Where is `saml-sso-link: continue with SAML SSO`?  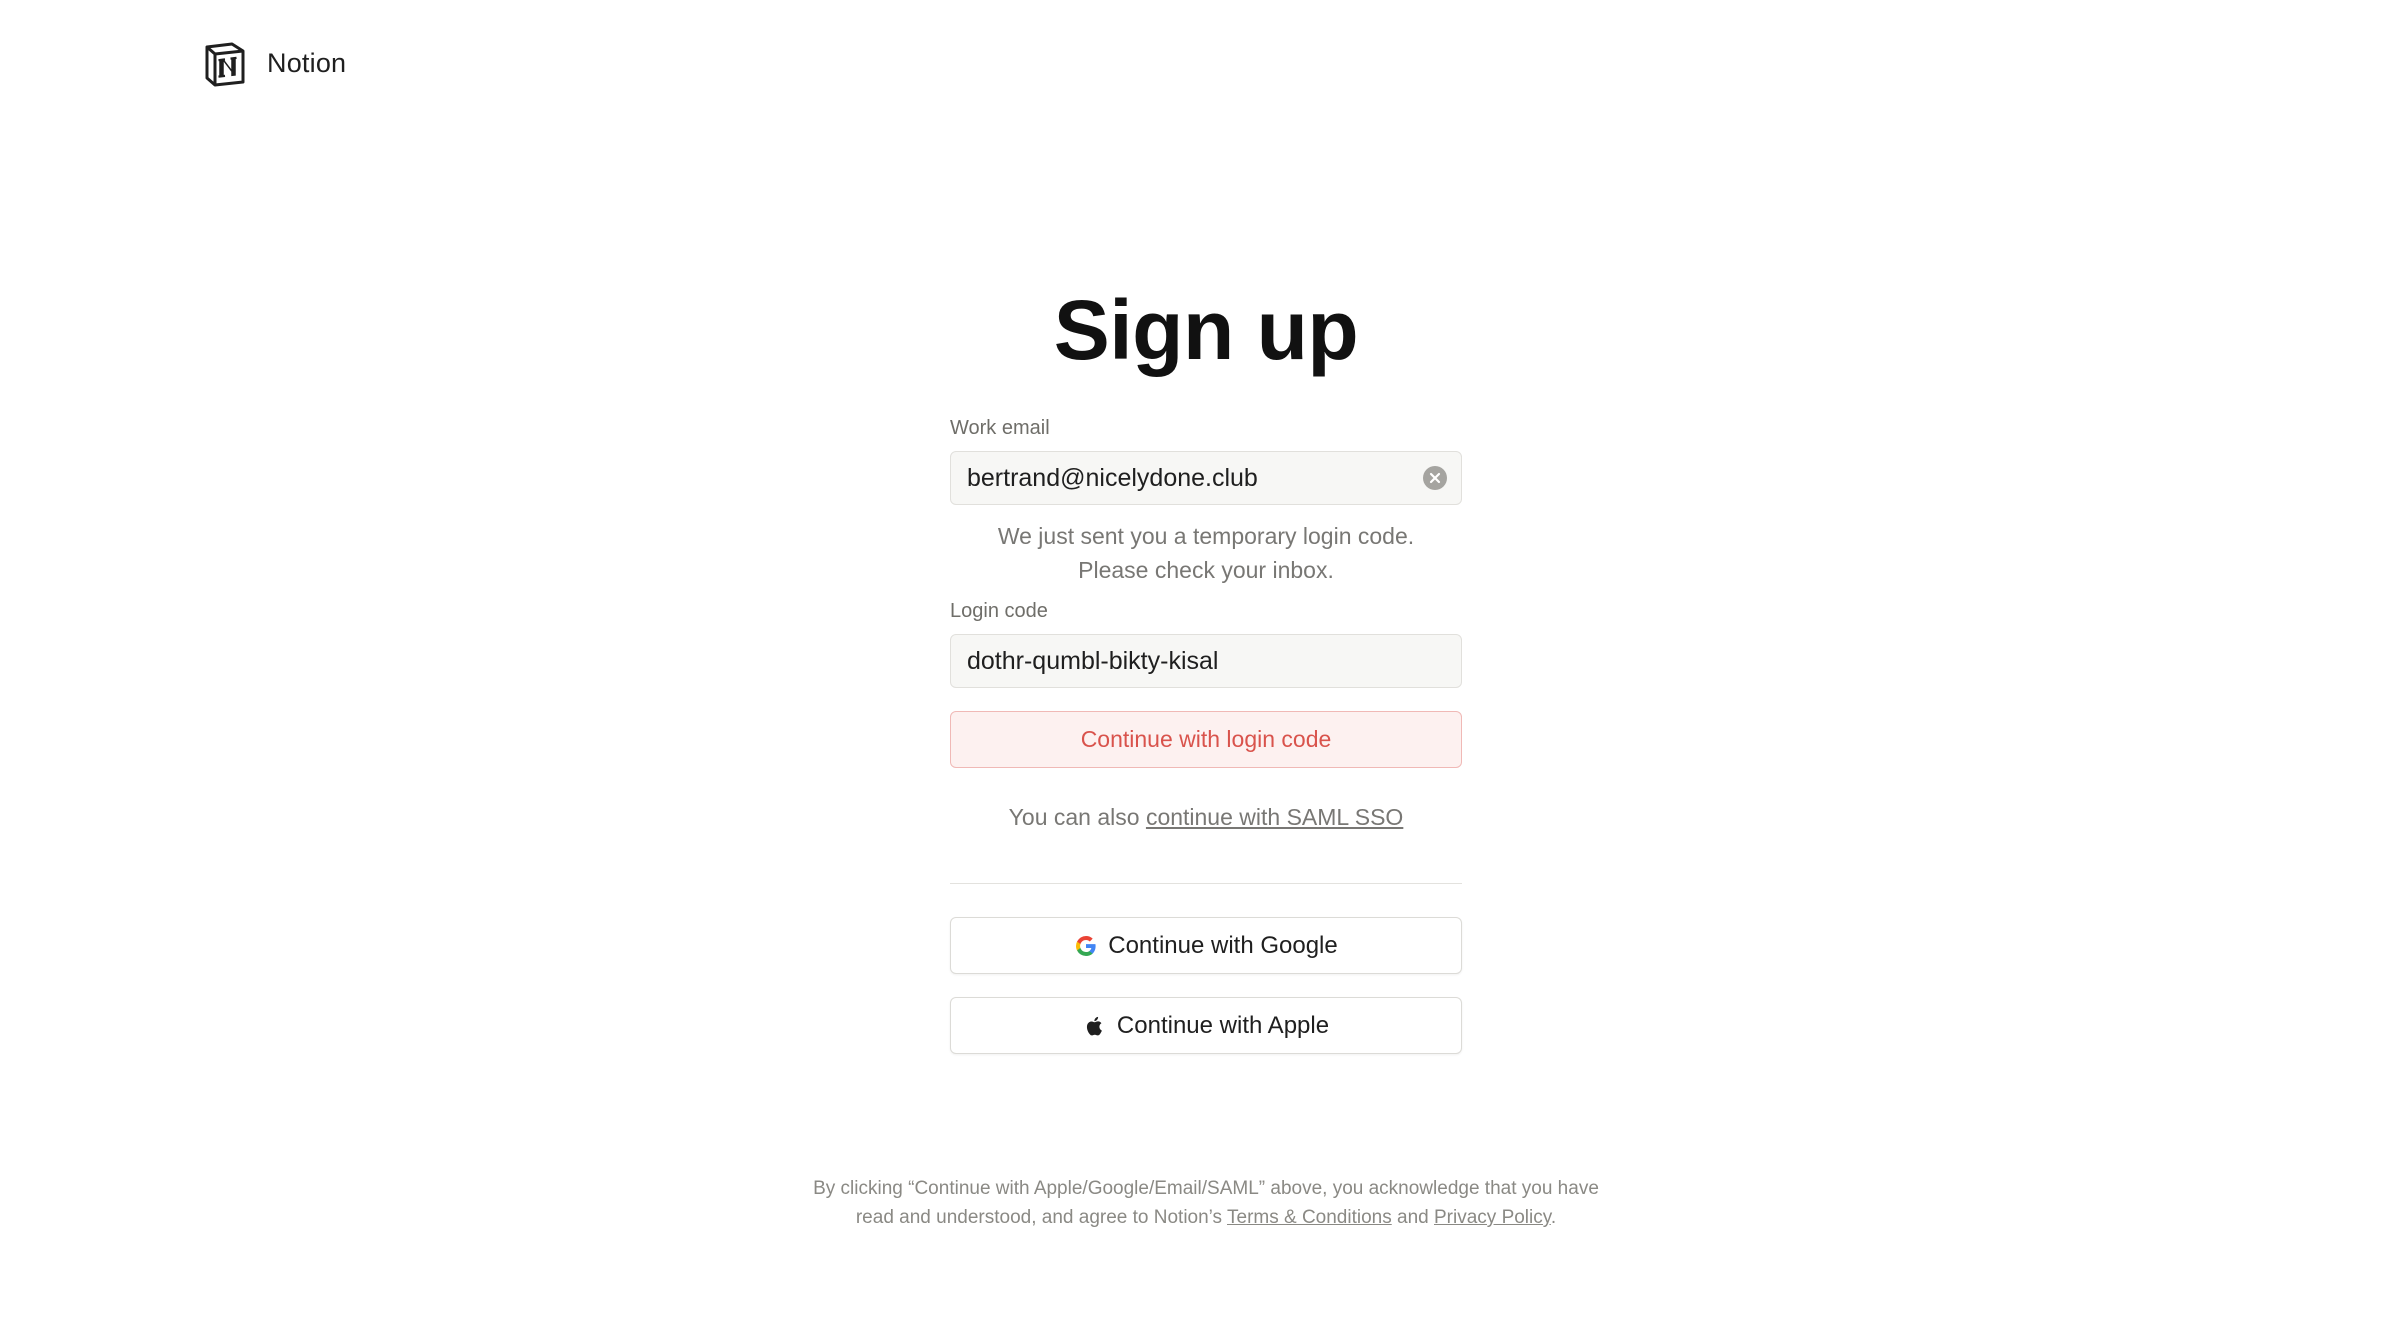
saml-sso-link: continue with SAML SSO is located at coordinates (1274, 817).